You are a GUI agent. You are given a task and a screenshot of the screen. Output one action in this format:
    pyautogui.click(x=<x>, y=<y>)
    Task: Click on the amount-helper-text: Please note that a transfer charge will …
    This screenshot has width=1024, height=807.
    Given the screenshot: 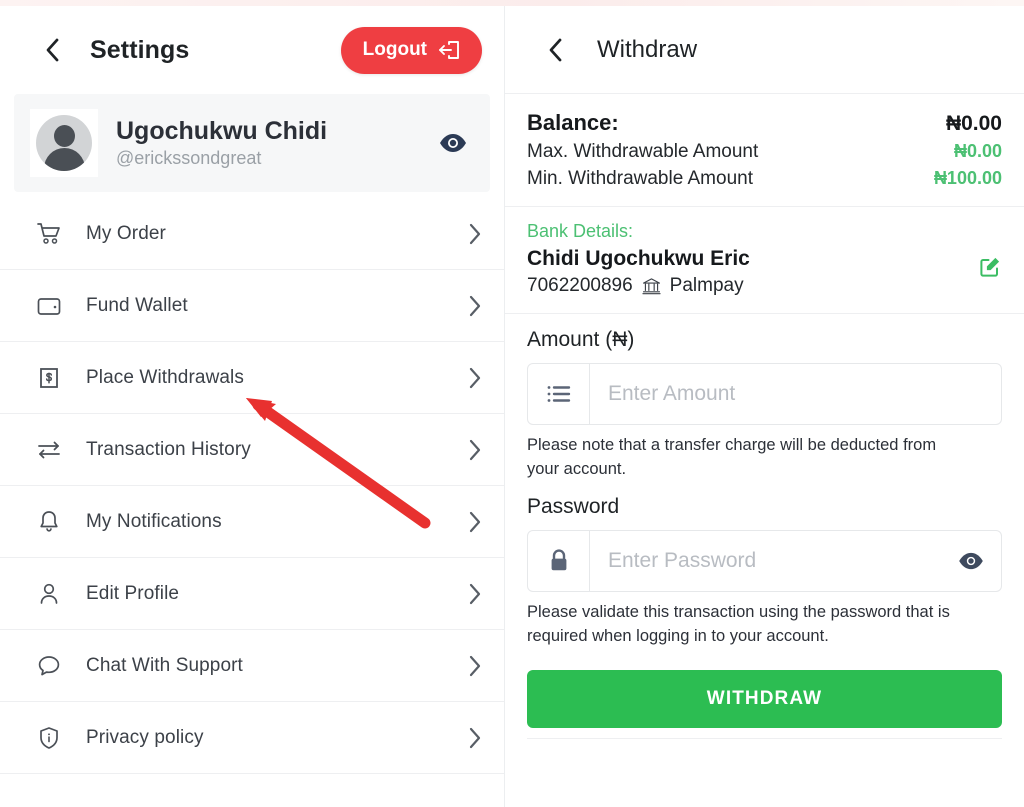 What is the action you would take?
    pyautogui.click(x=732, y=457)
    